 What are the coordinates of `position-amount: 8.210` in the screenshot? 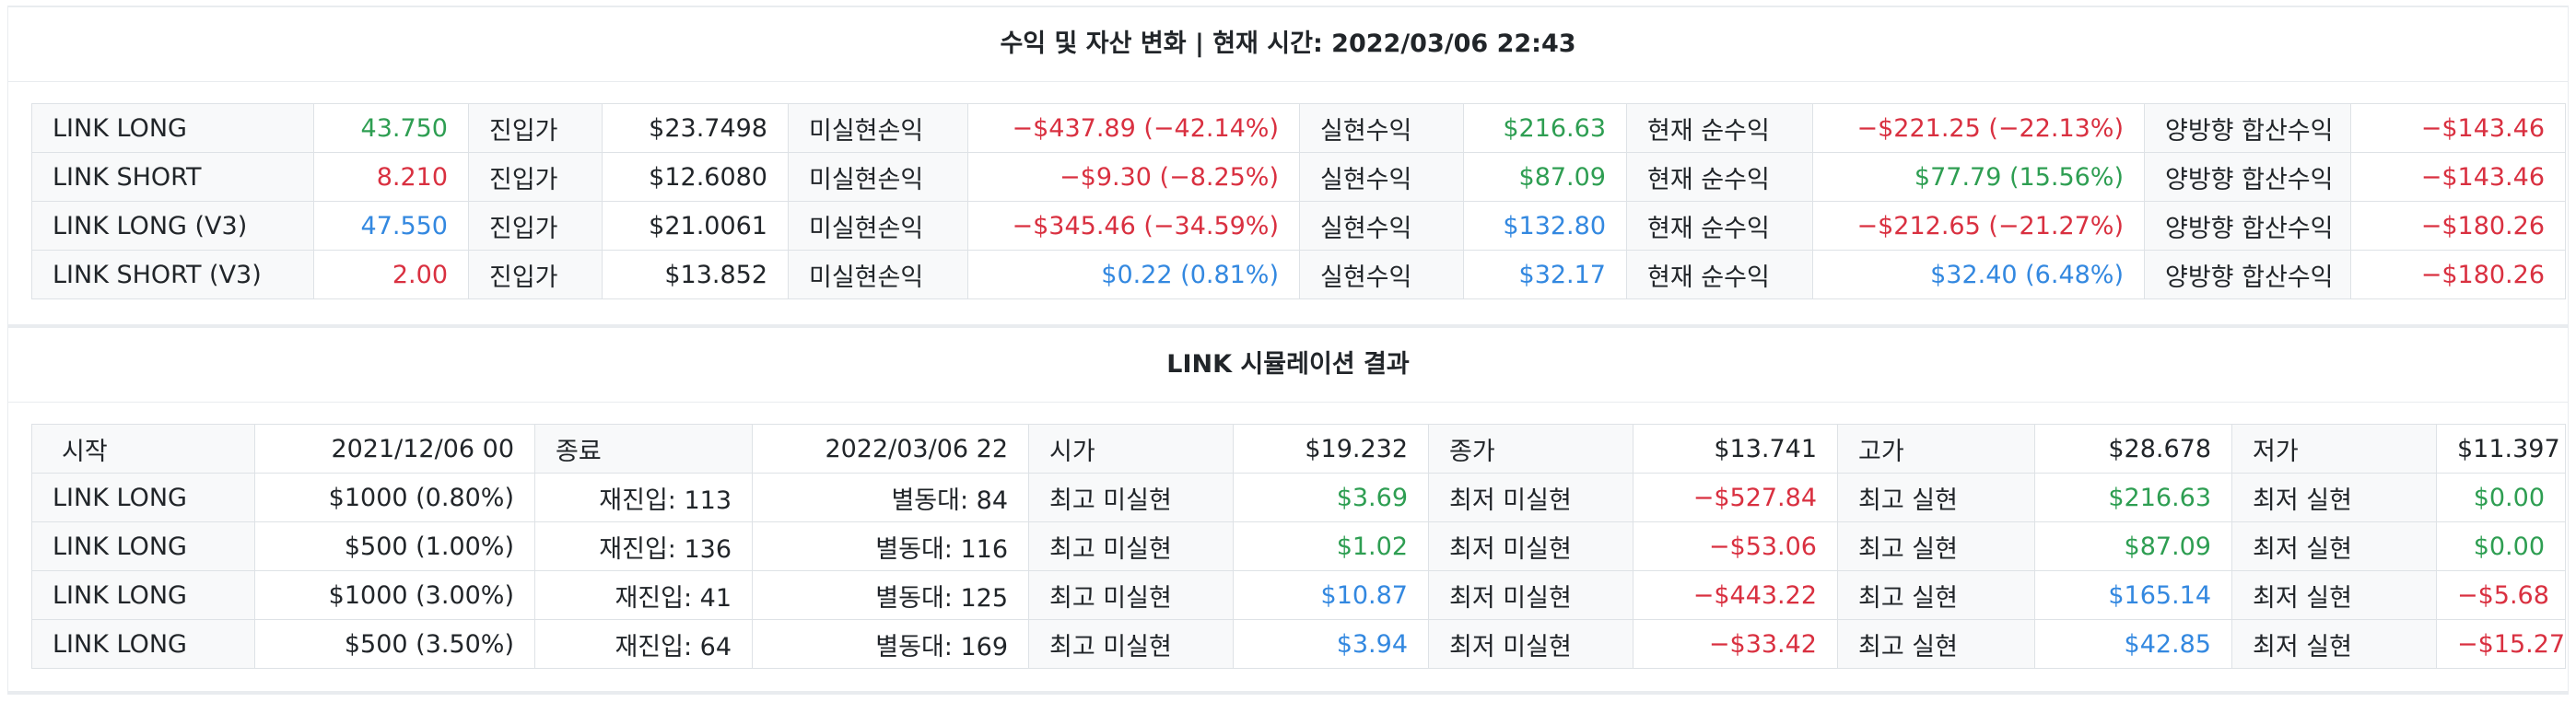 It's located at (391, 177).